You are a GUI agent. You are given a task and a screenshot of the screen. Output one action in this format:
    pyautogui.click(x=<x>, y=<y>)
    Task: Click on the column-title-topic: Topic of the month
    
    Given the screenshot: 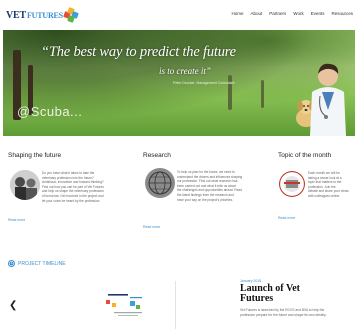 What is the action you would take?
    pyautogui.click(x=305, y=155)
    